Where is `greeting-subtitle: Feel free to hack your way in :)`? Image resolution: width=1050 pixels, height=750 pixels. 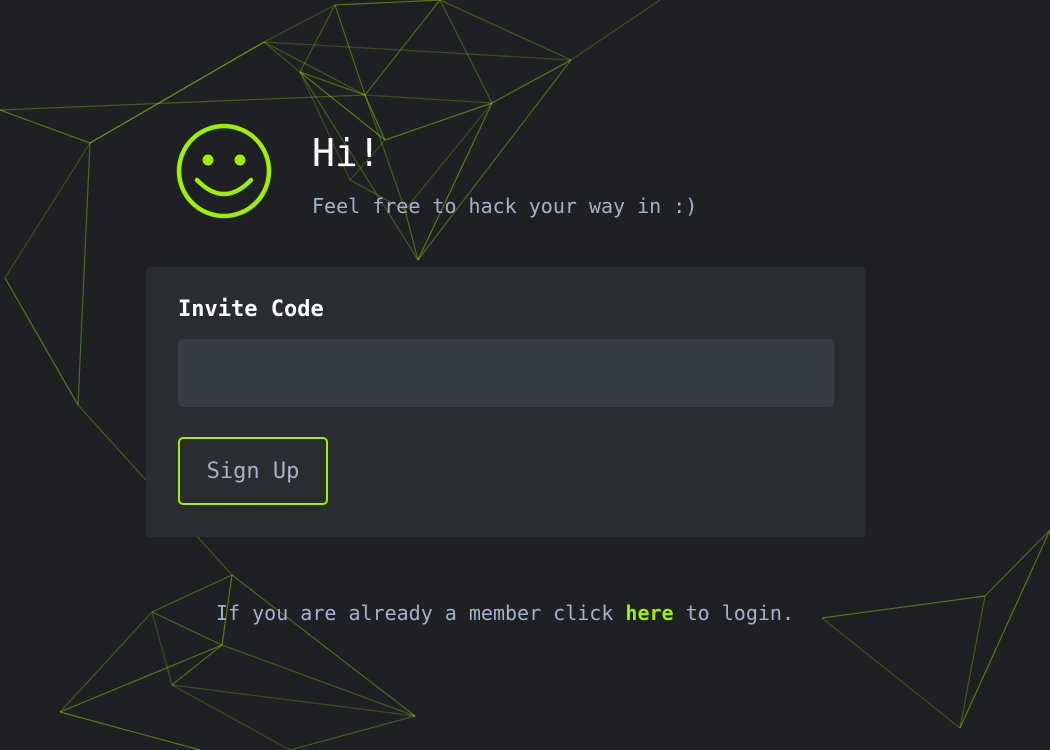 greeting-subtitle: Feel free to hack your way in :) is located at coordinates (505, 206).